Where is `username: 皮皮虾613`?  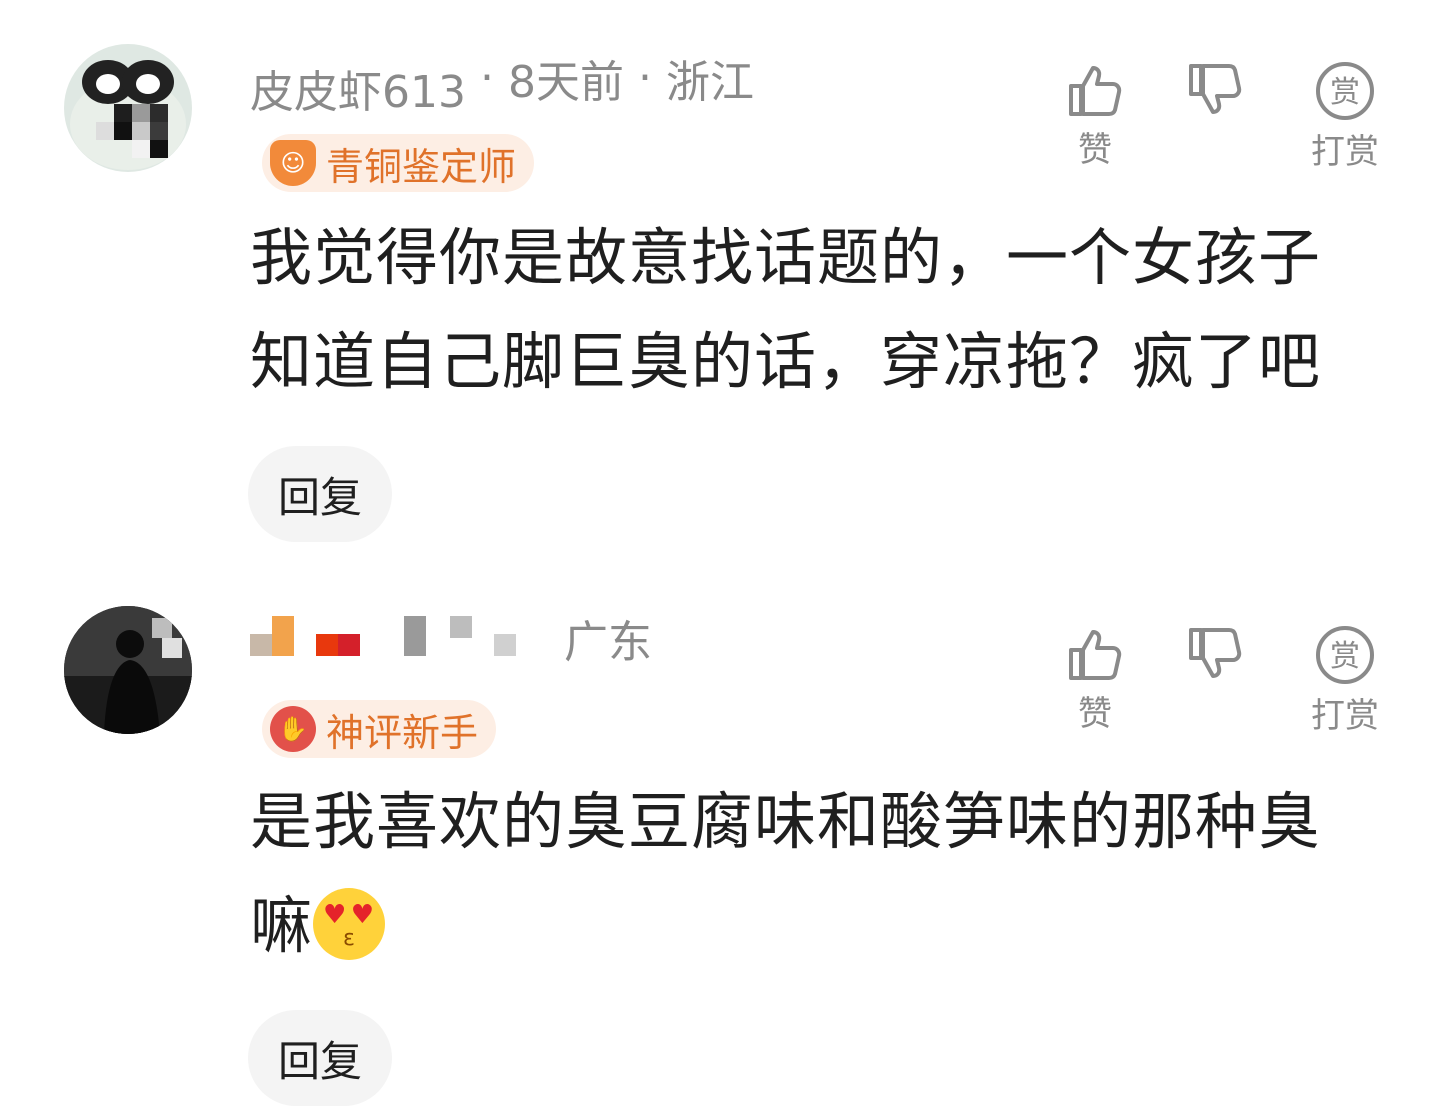
username: 皮皮虾613 is located at coordinates (358, 92).